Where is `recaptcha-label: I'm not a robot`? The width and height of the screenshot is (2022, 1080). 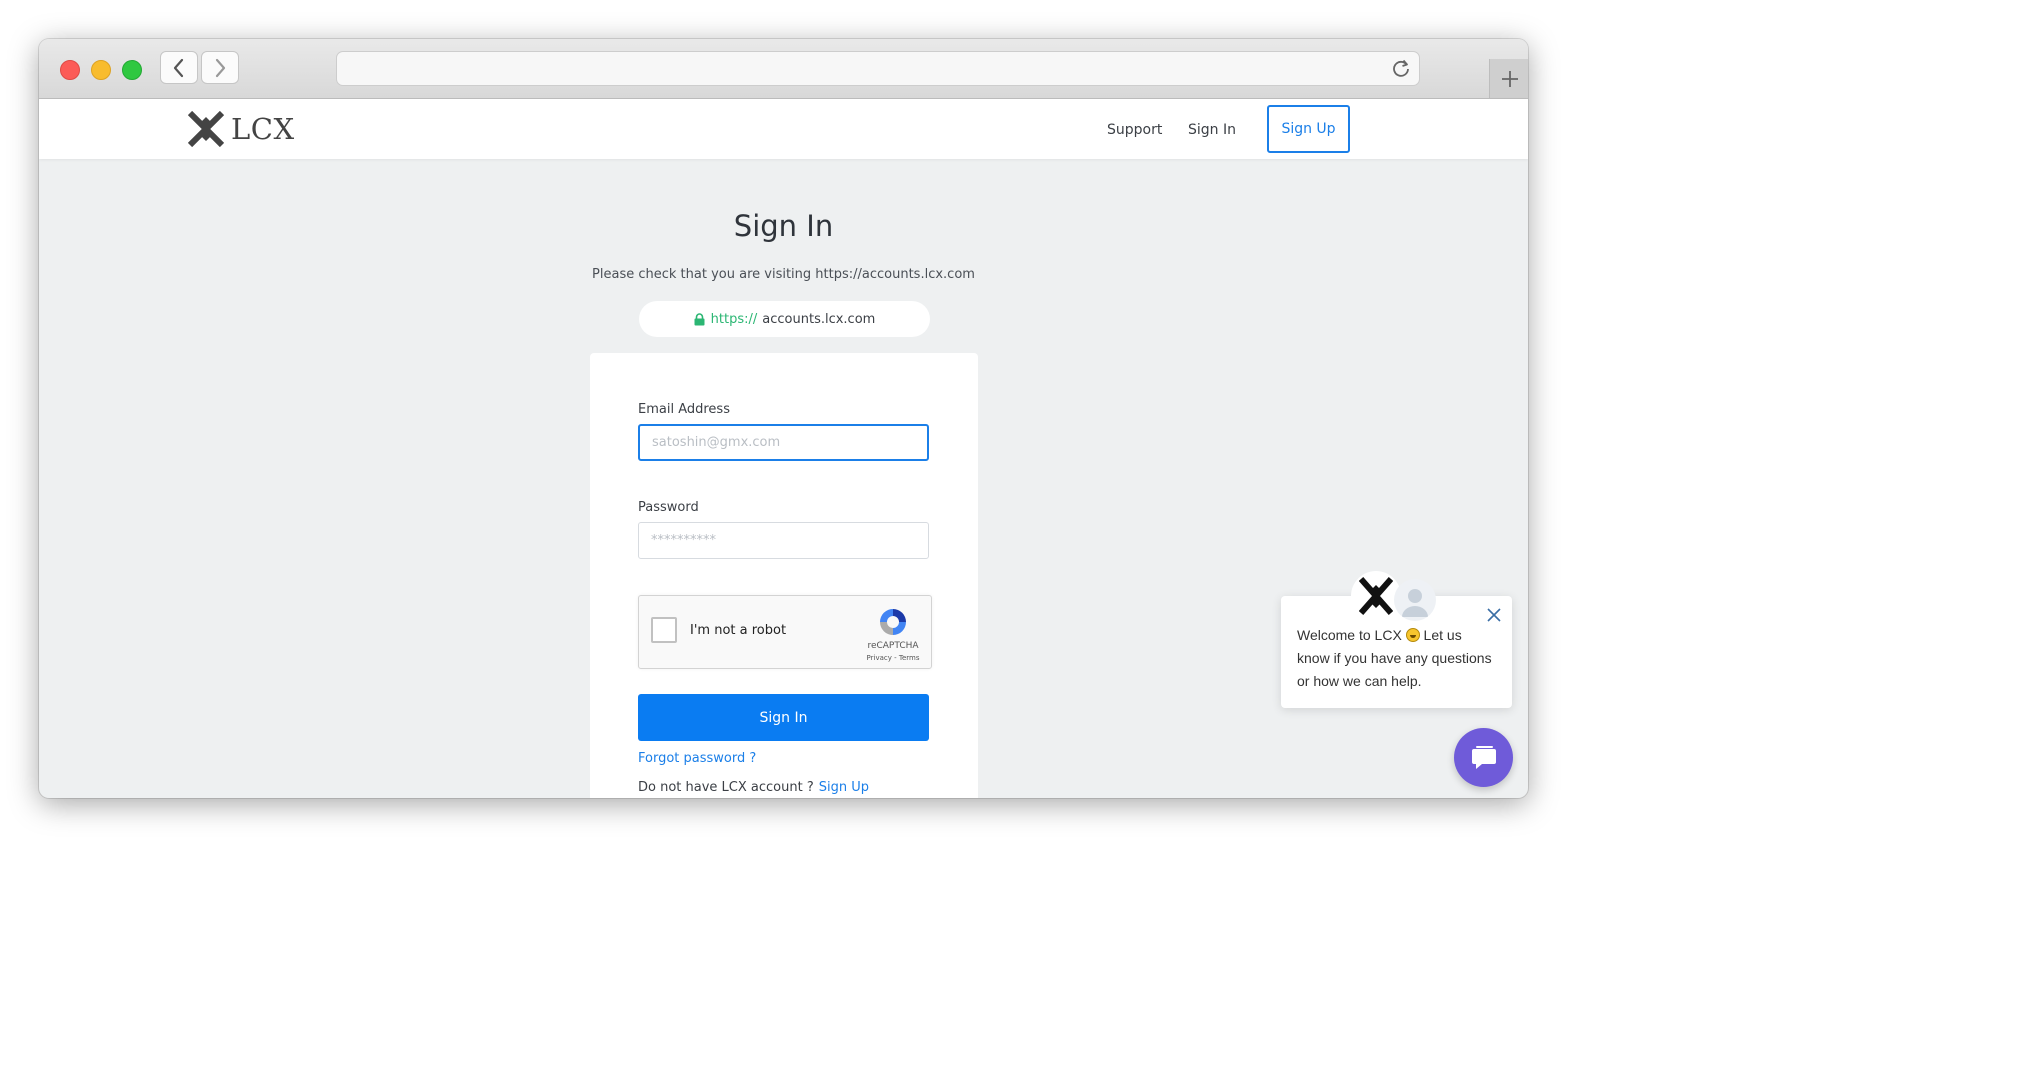
recaptcha-label: I'm not a robot is located at coordinates (738, 630).